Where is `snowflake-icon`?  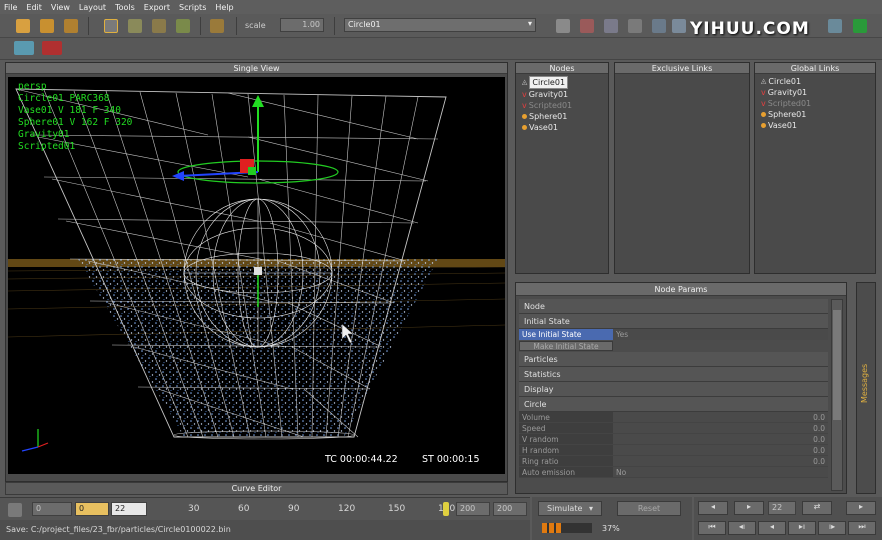 snowflake-icon is located at coordinates (679, 26).